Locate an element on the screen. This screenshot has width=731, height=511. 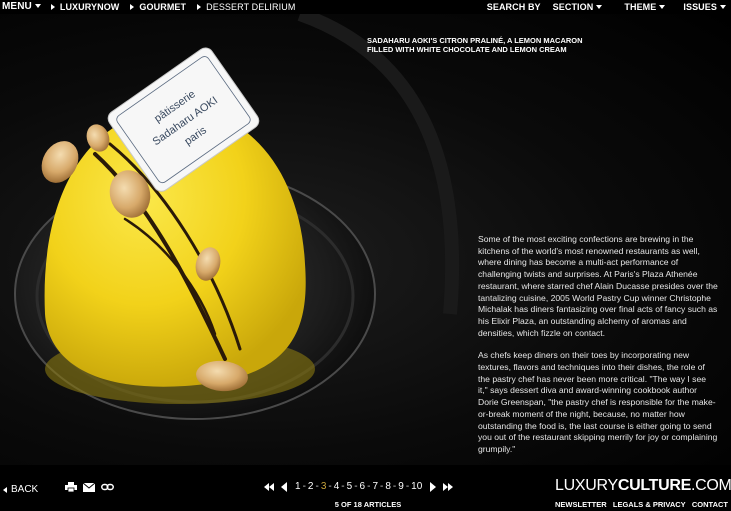
back-label: BACK is located at coordinates (25, 489).